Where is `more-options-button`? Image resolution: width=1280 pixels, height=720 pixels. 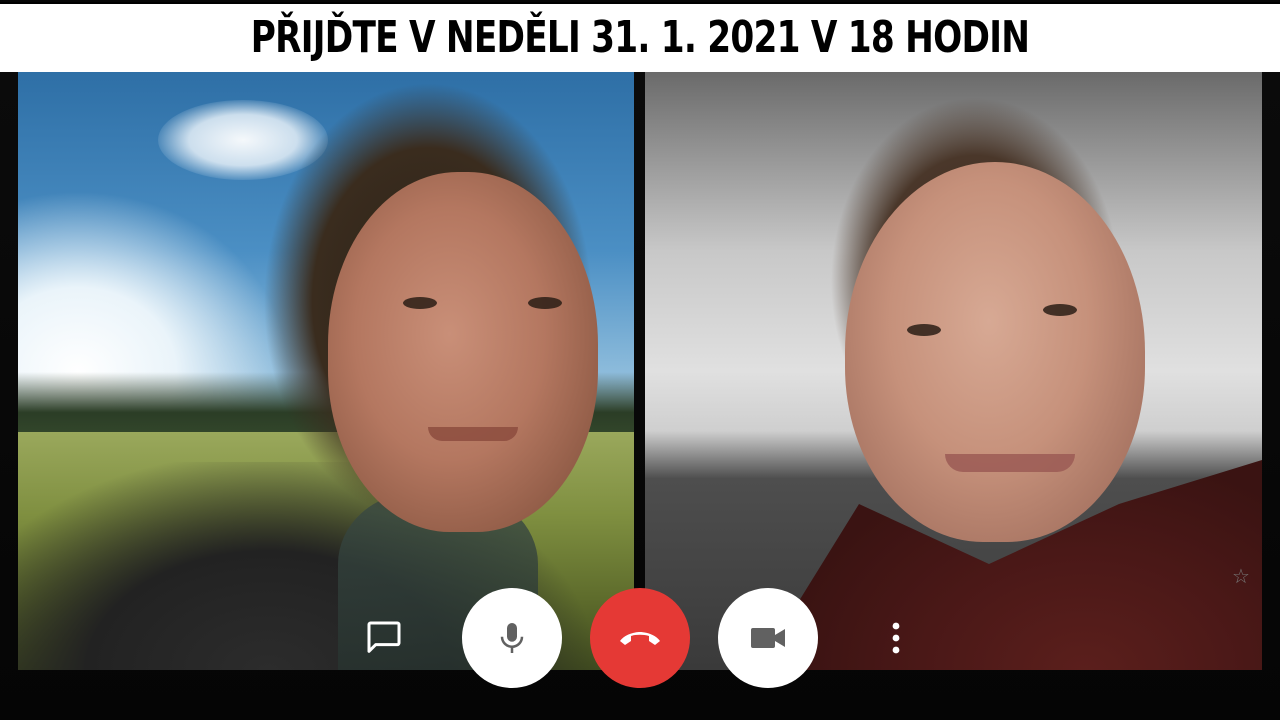
more-options-button is located at coordinates (896, 638).